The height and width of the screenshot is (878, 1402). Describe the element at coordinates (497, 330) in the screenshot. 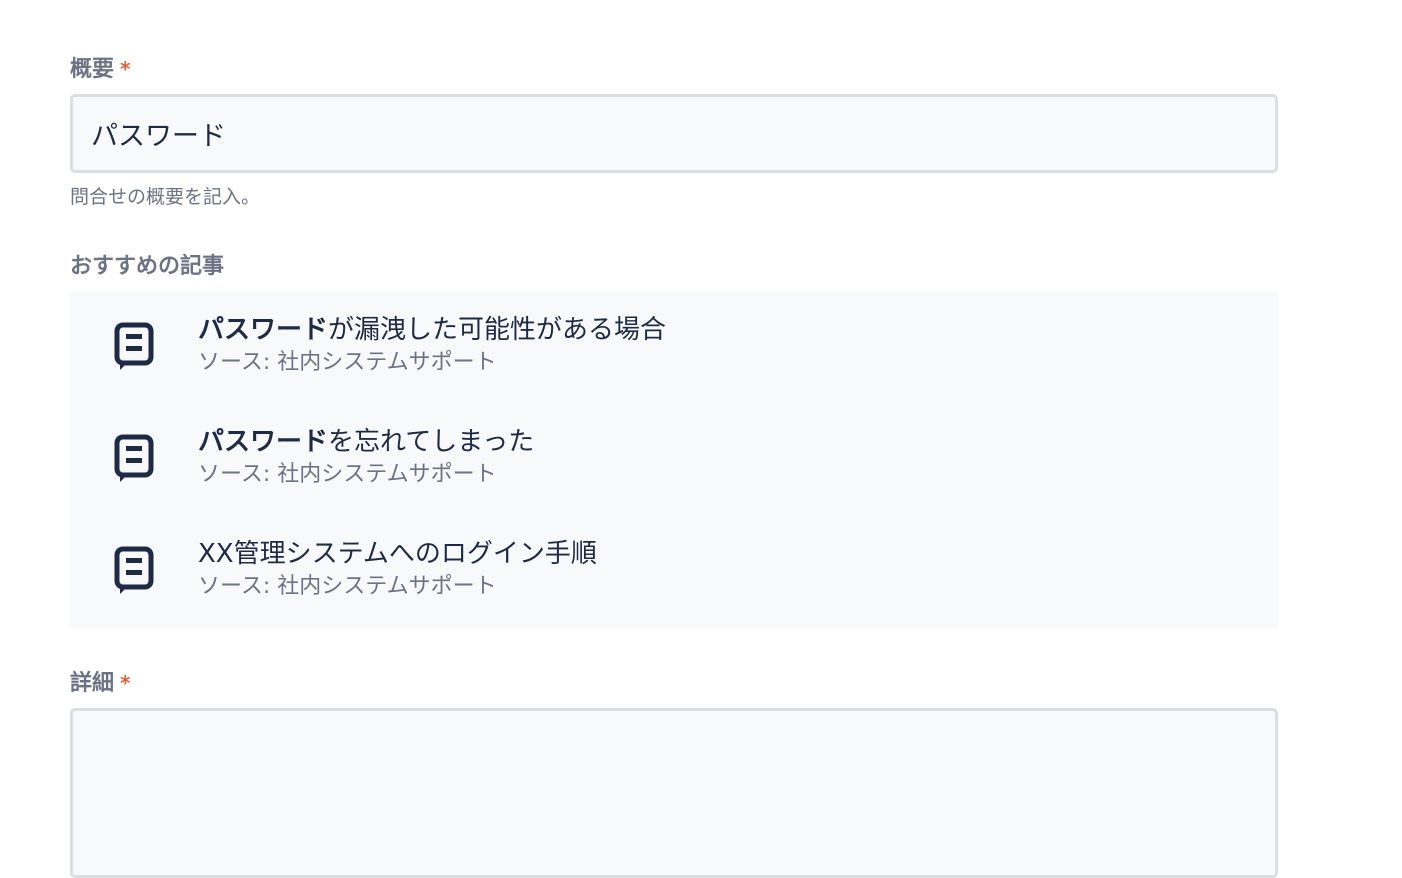

I see `article-title-rest: が漏洩した可能性がある場合` at that location.